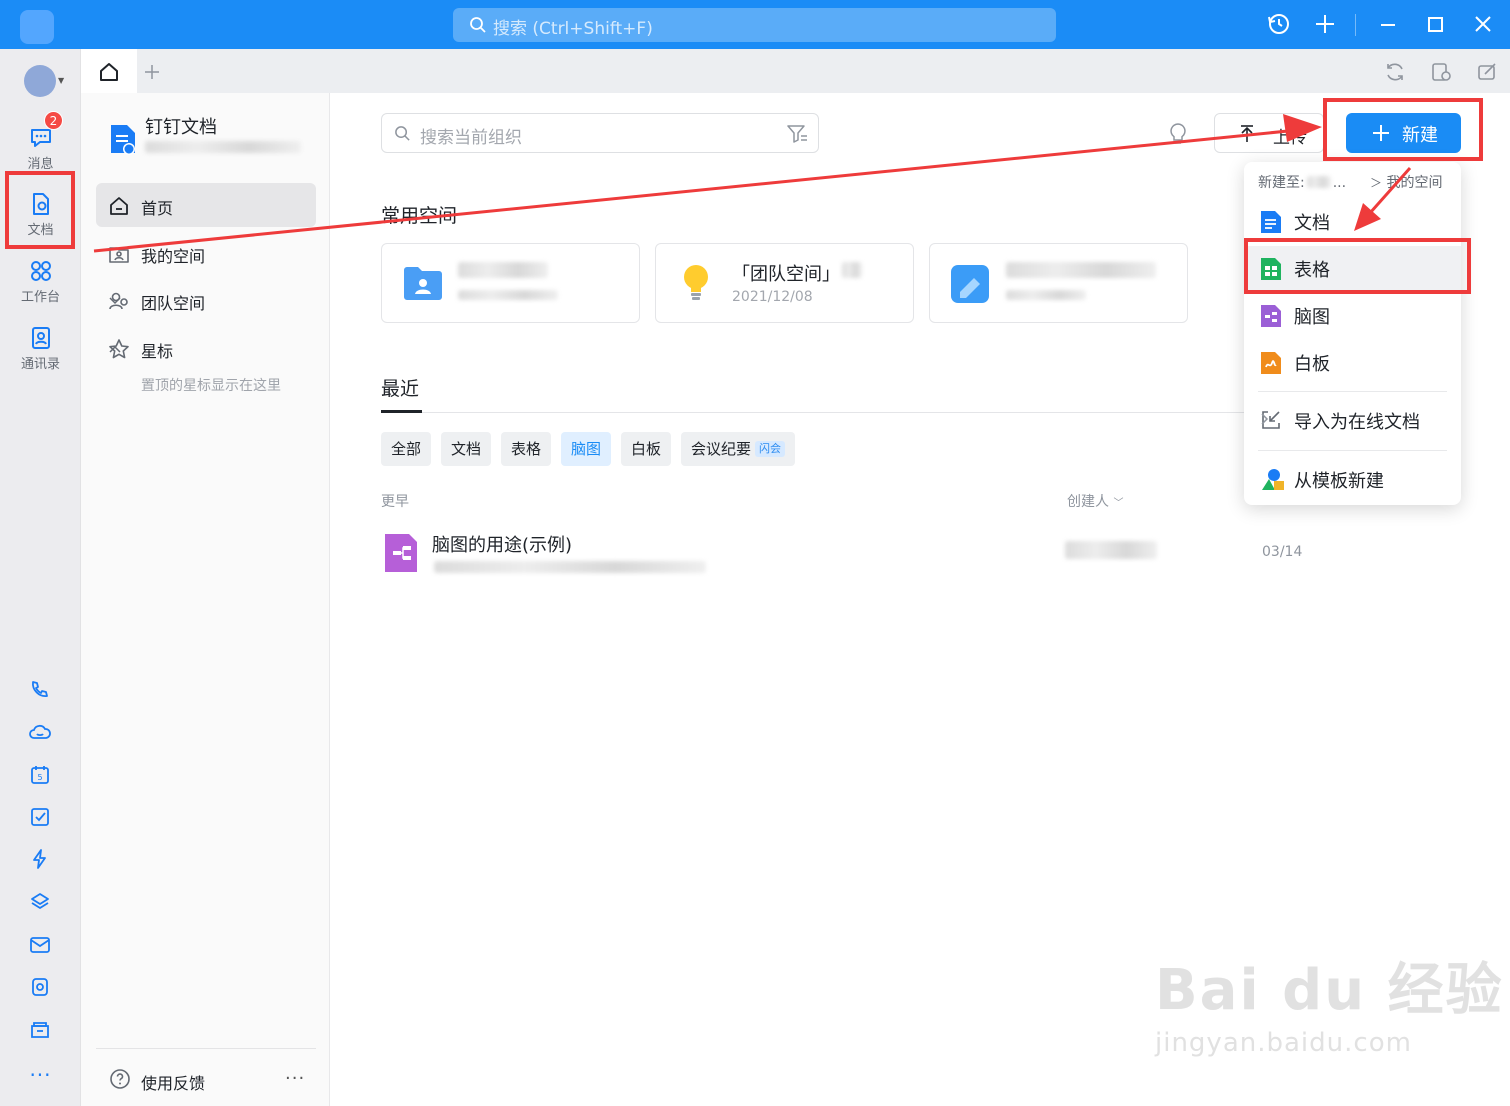  What do you see at coordinates (1352, 362) in the screenshot?
I see `menu-item-whiteboard: 白板` at bounding box center [1352, 362].